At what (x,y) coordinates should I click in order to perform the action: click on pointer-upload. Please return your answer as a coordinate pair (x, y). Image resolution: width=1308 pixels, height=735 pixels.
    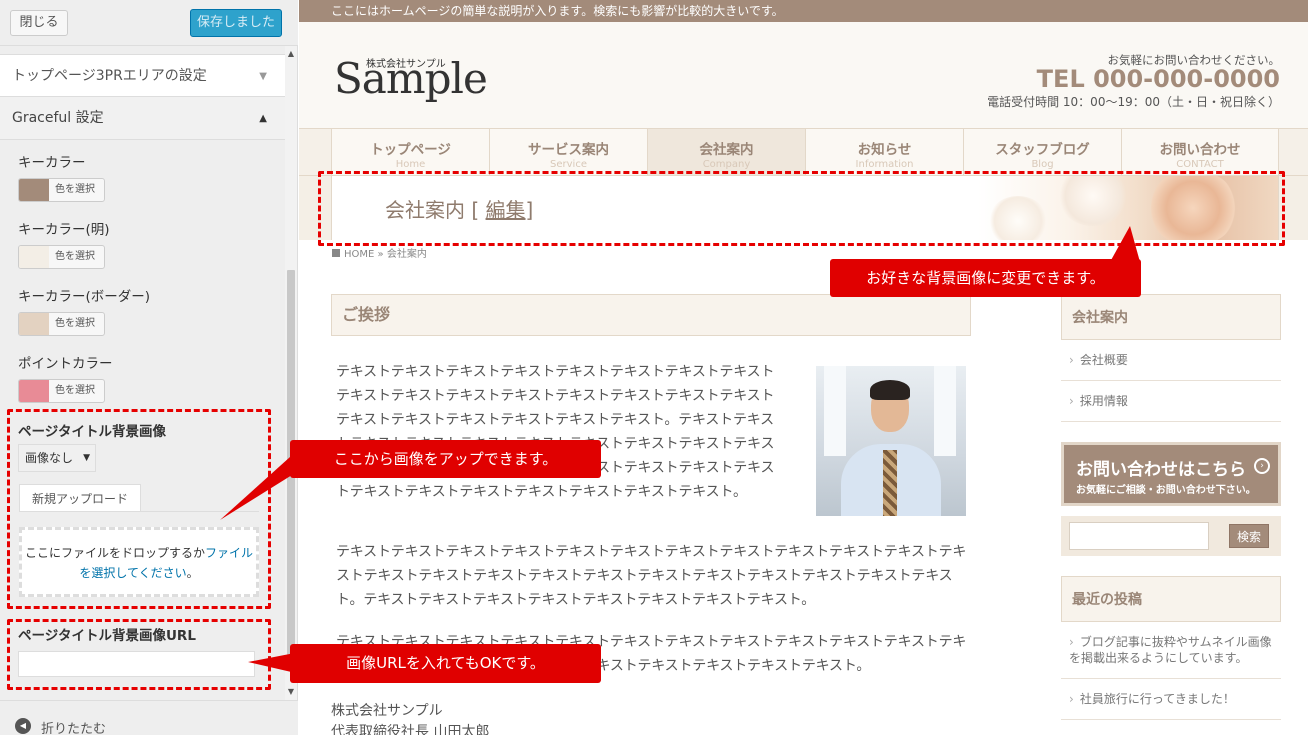
    Looking at the image, I should click on (260, 484).